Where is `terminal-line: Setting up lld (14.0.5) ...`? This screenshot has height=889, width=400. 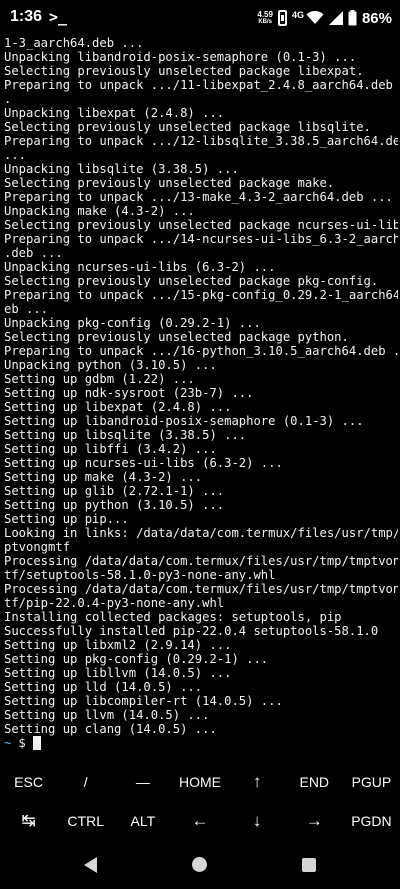
terminal-line: Setting up lld (14.0.5) ... is located at coordinates (103, 687).